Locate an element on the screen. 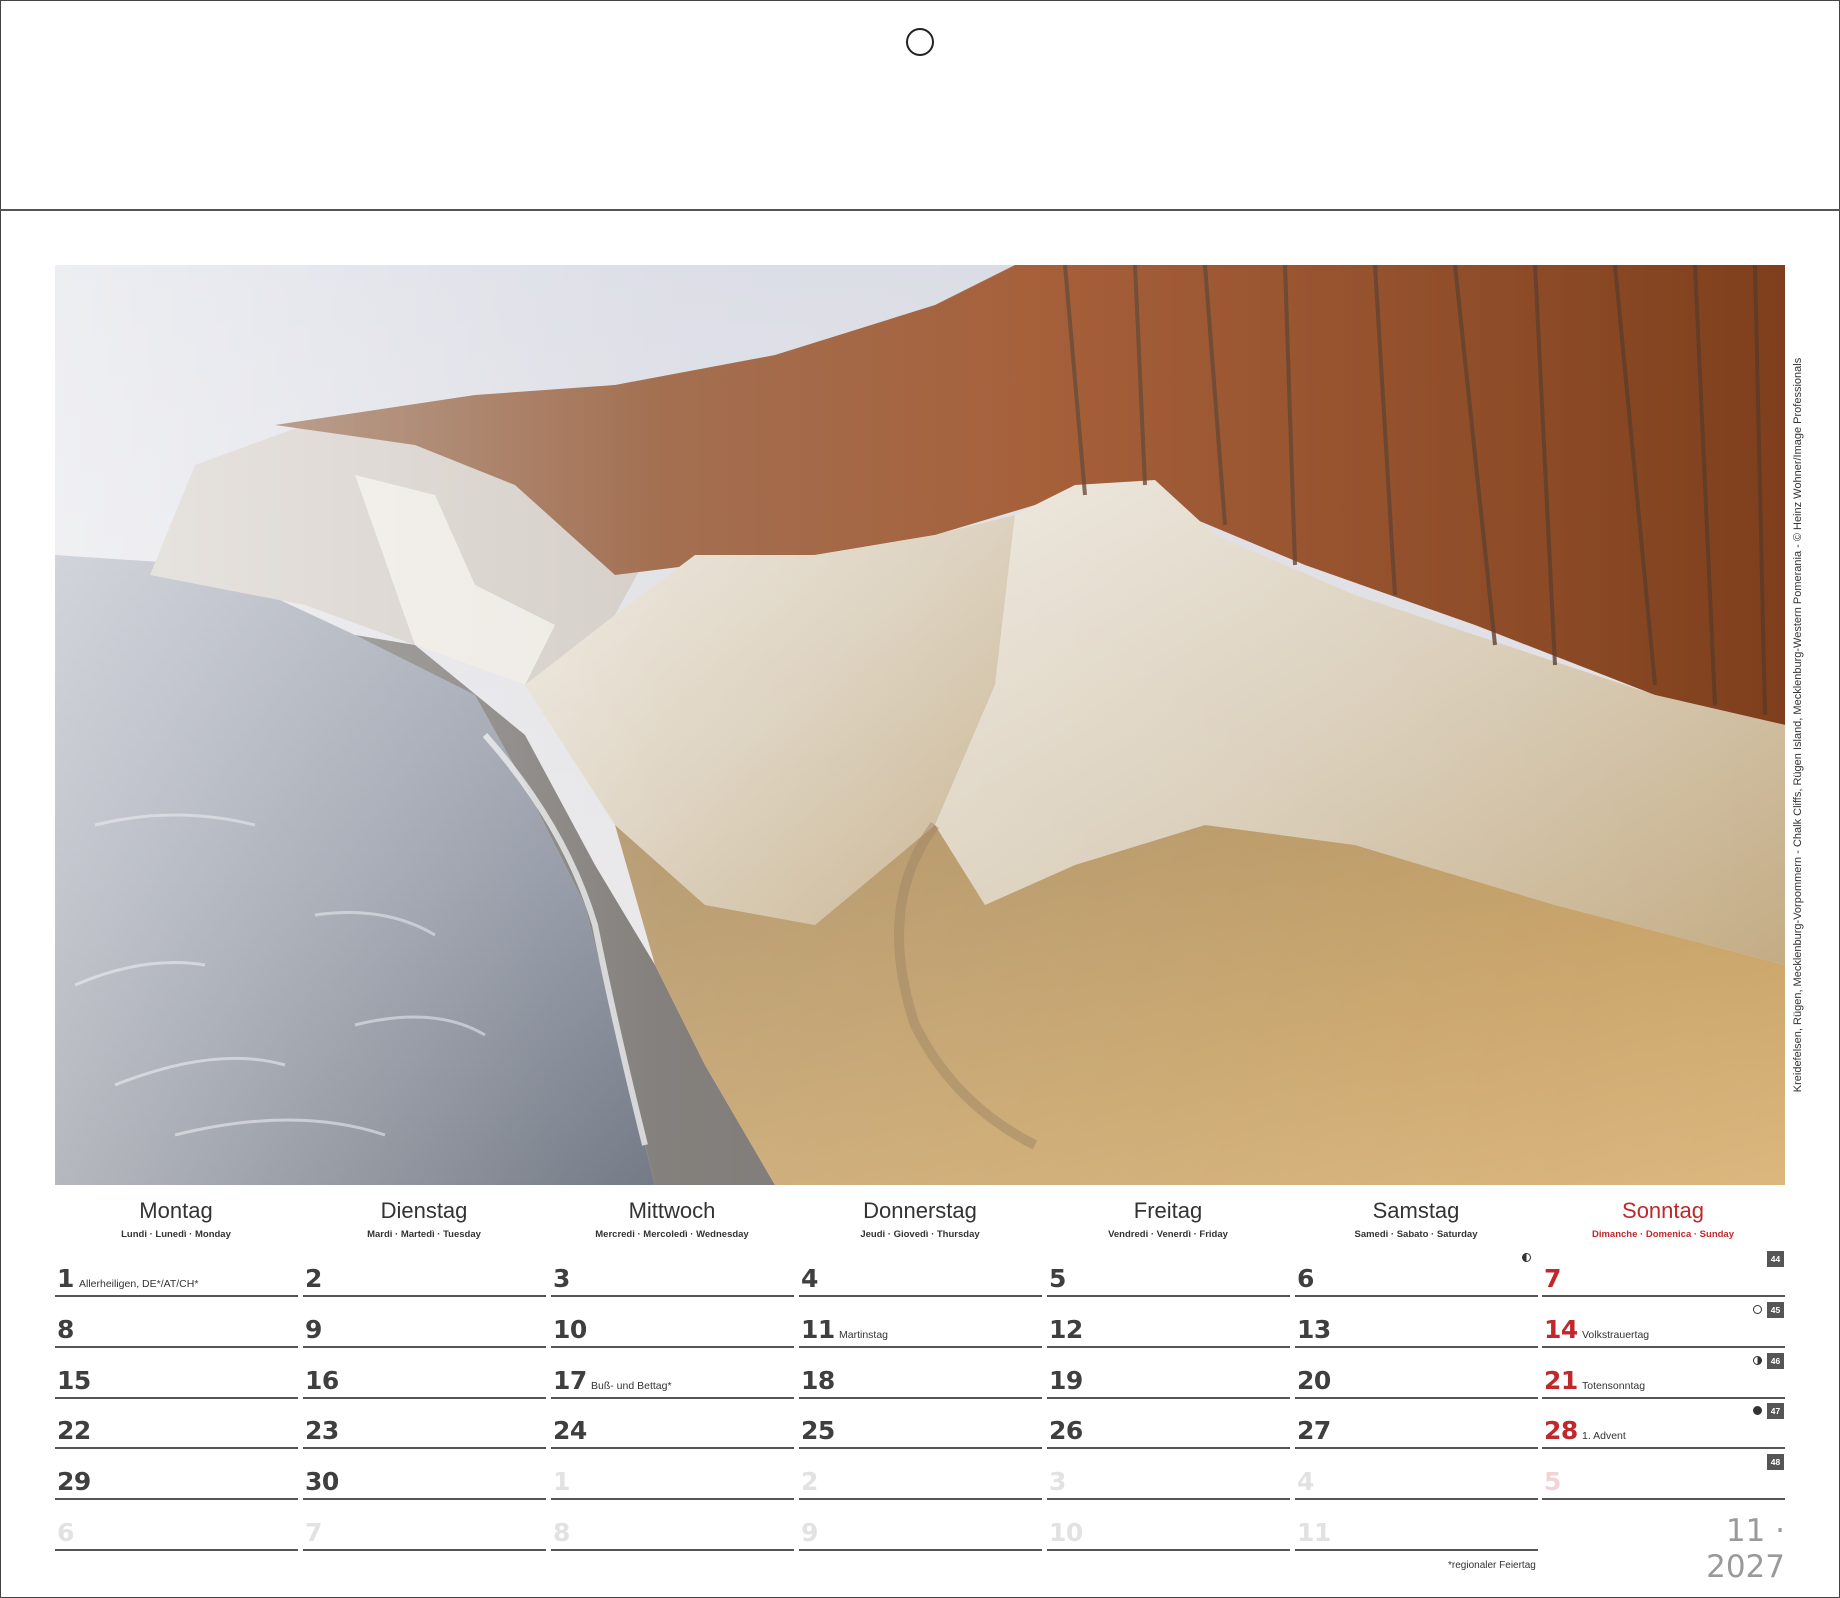 This screenshot has width=1840, height=1598. weekday-name: Donnerstag is located at coordinates (920, 1210).